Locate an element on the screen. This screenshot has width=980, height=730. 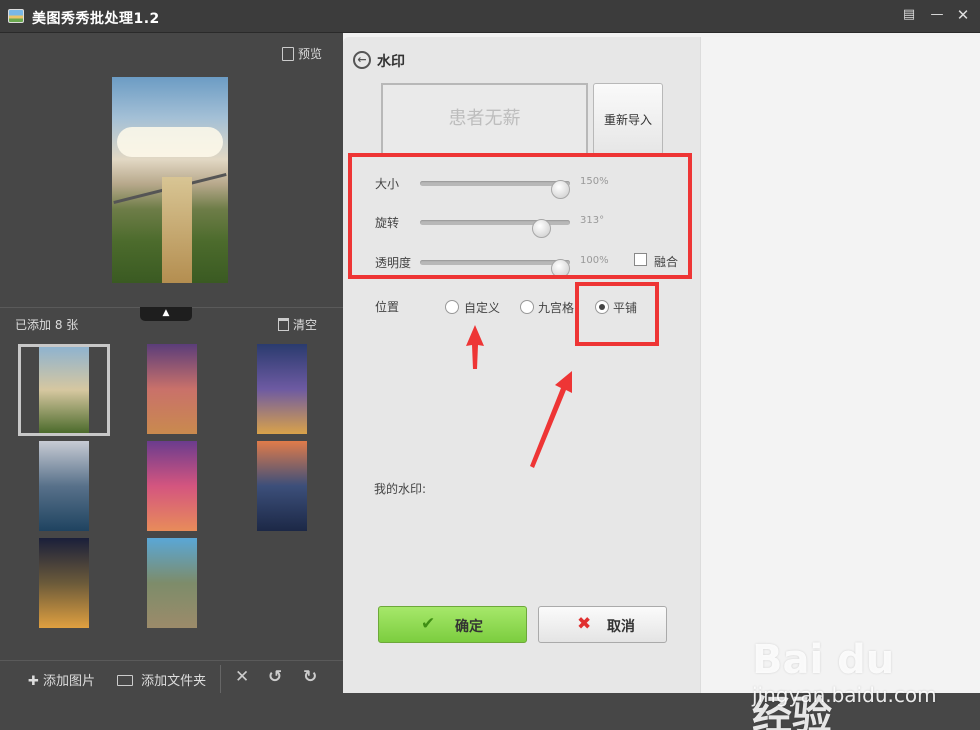
preview-area: 预览 is located at coordinates (171, 170).